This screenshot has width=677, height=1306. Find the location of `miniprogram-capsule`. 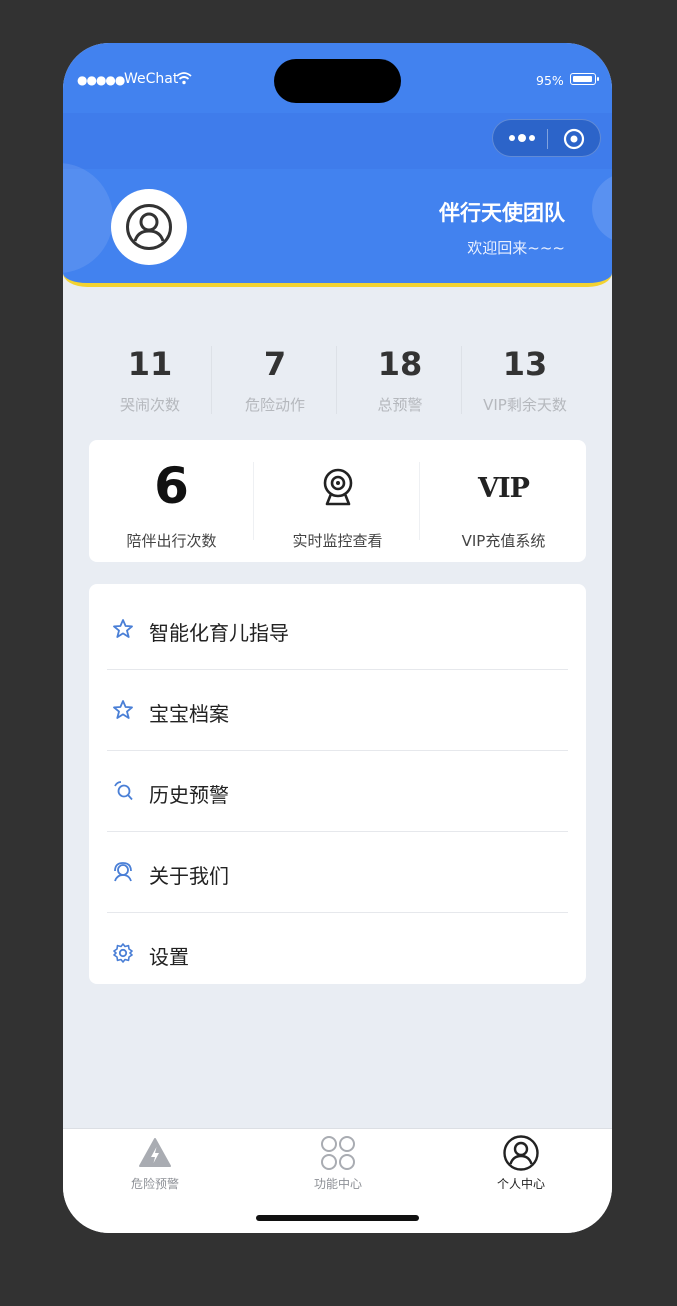

miniprogram-capsule is located at coordinates (546, 138).